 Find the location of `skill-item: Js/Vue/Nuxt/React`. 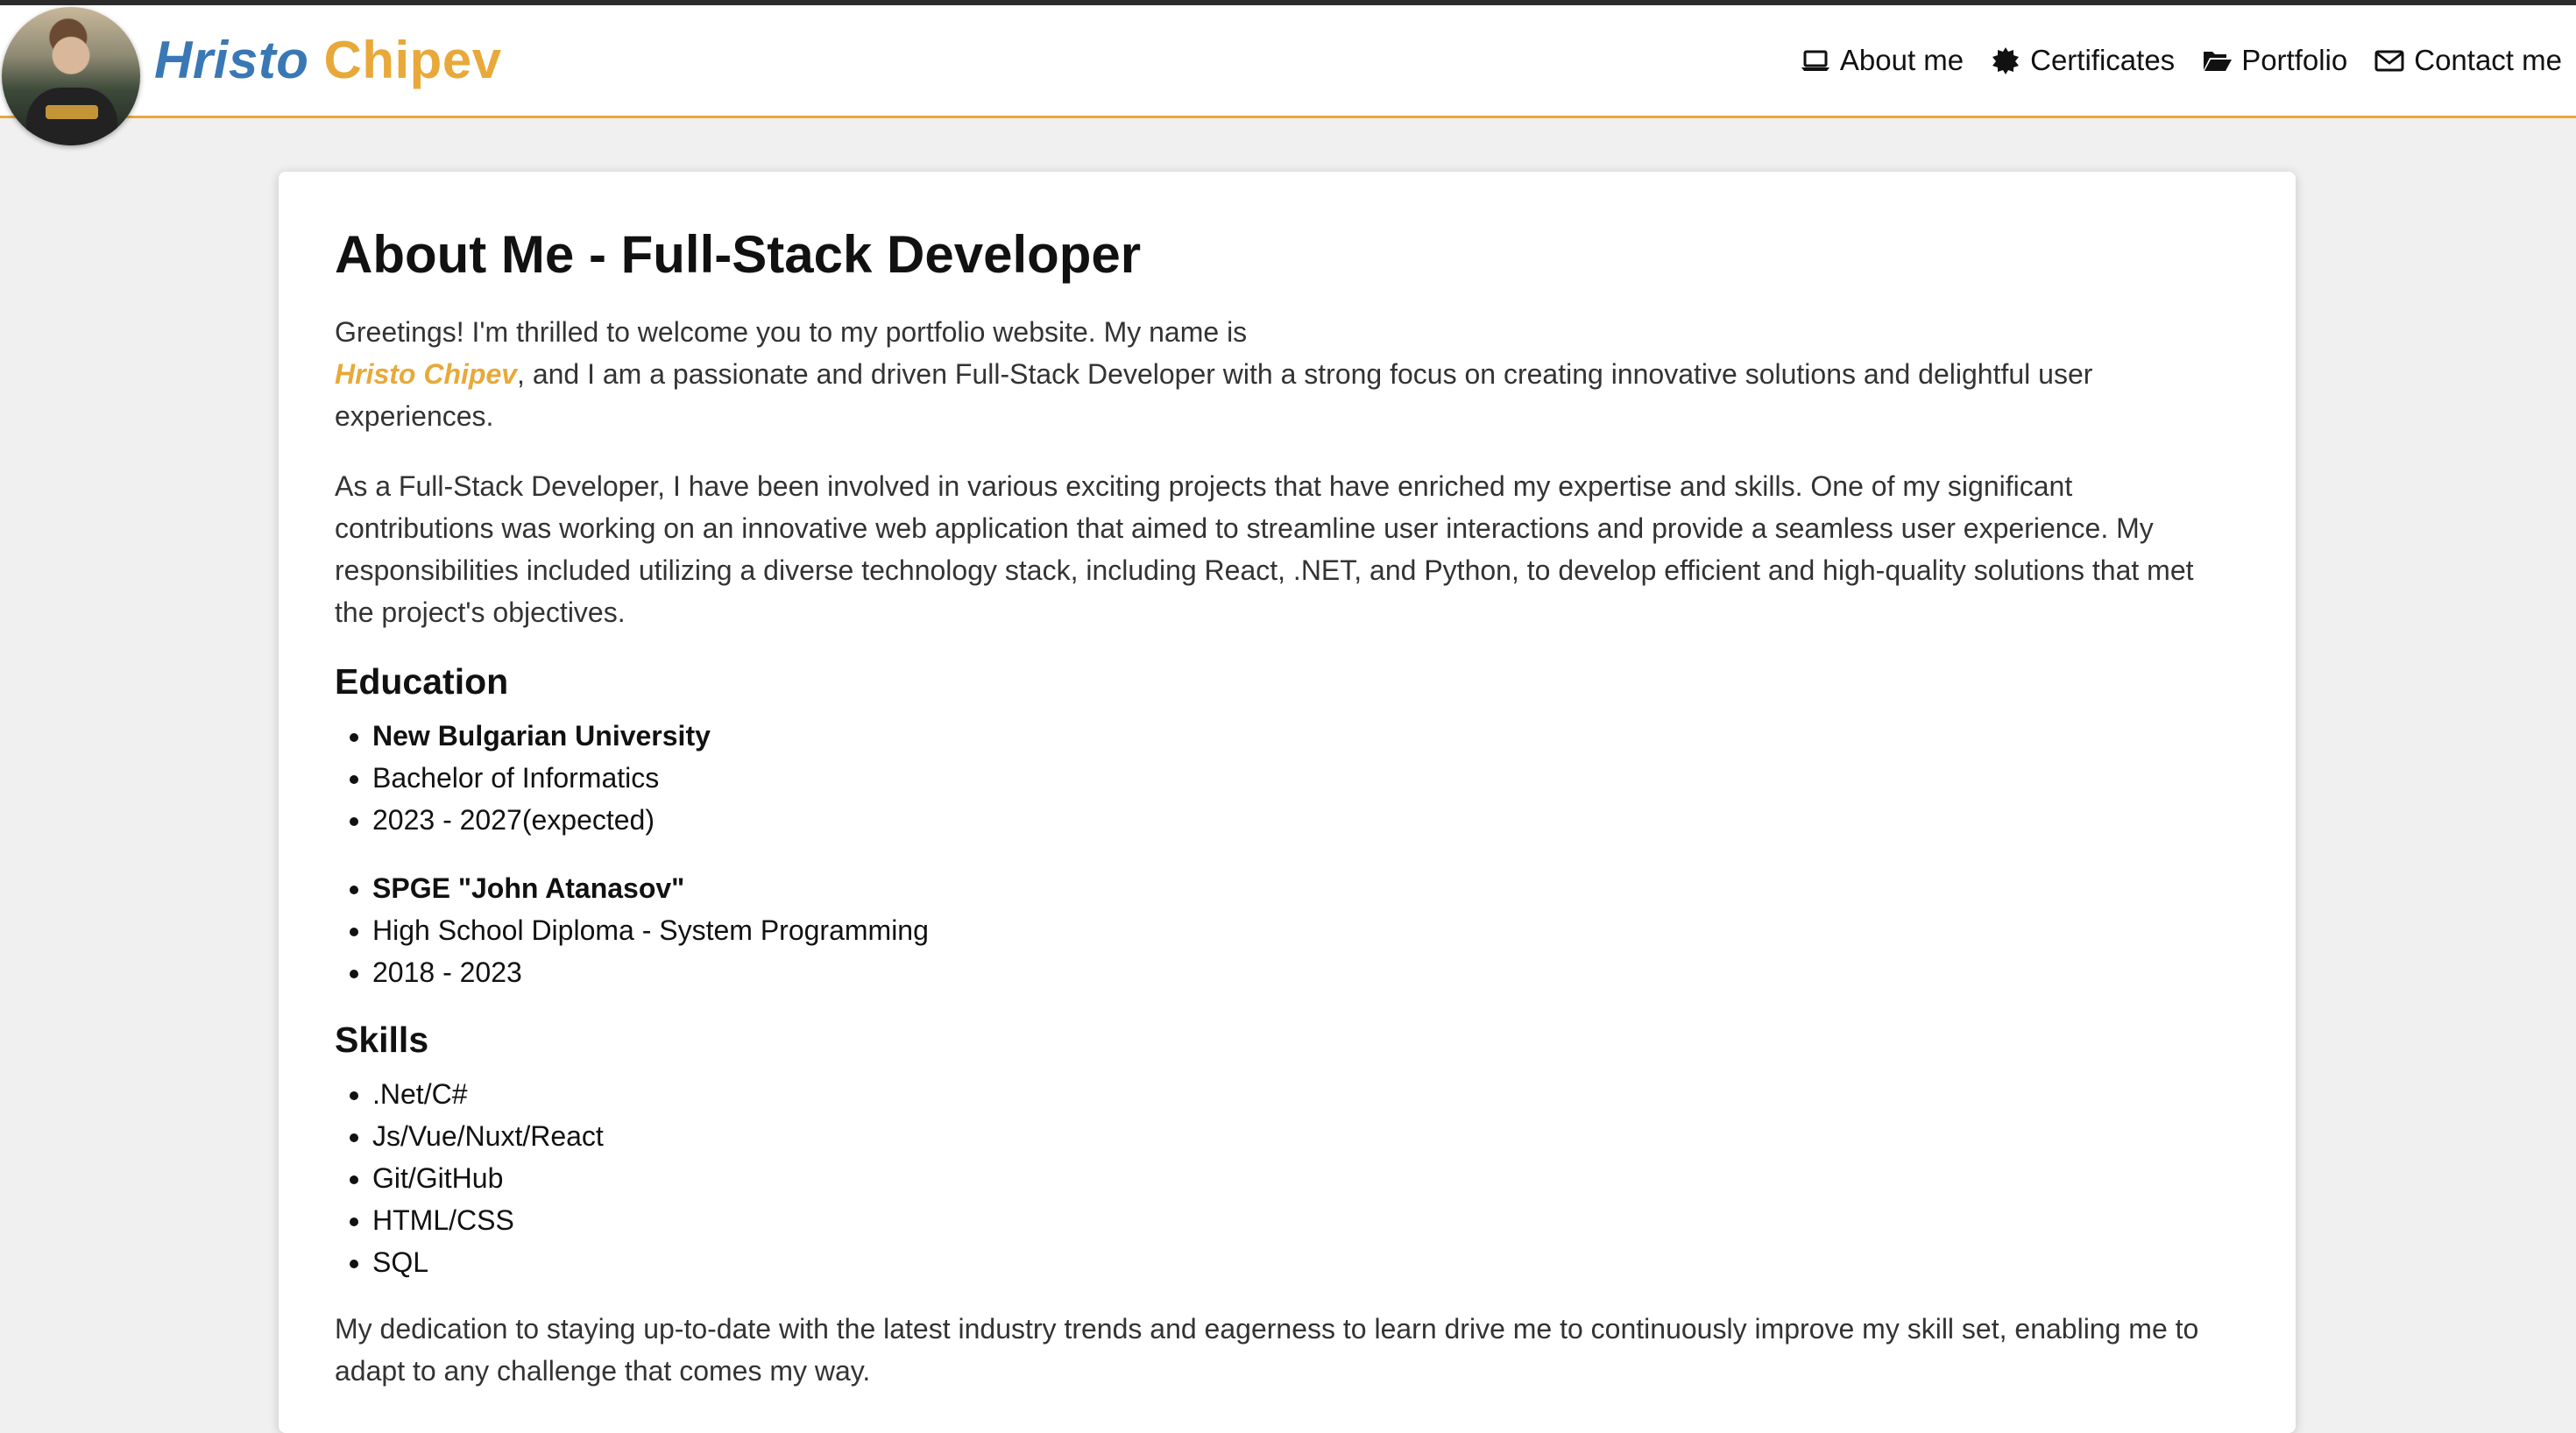

skill-item: Js/Vue/Nuxt/React is located at coordinates (1304, 1136).